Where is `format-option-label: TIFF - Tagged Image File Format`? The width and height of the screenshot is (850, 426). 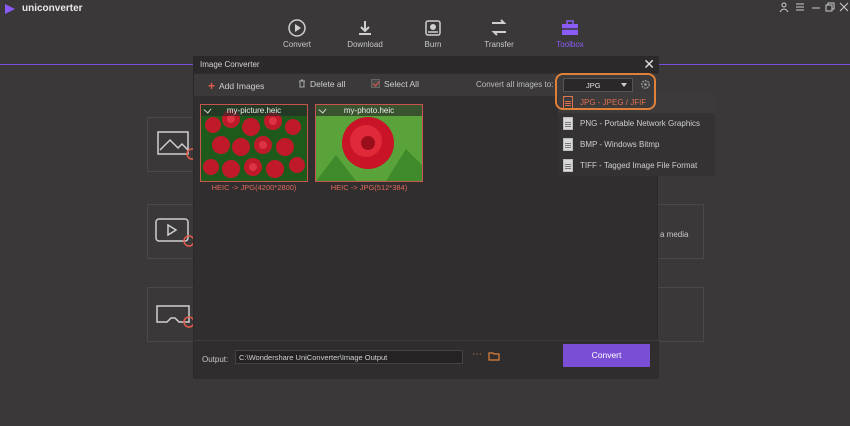 format-option-label: TIFF - Tagged Image File Format is located at coordinates (639, 165).